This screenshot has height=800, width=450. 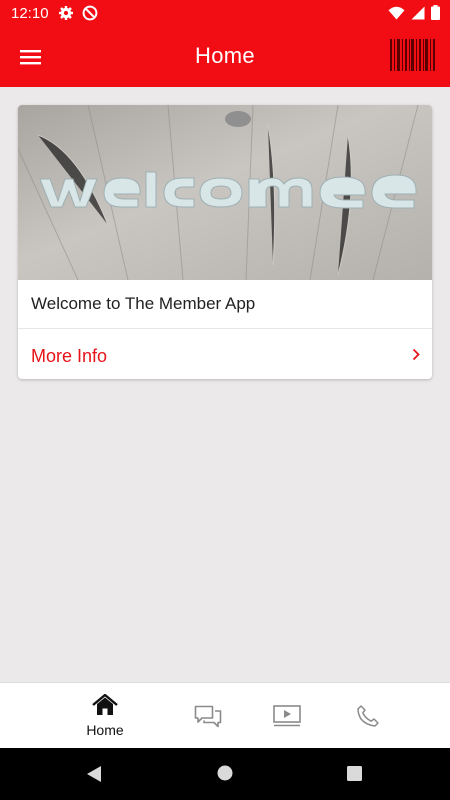 What do you see at coordinates (416, 354) in the screenshot?
I see `chevron-right-icon` at bounding box center [416, 354].